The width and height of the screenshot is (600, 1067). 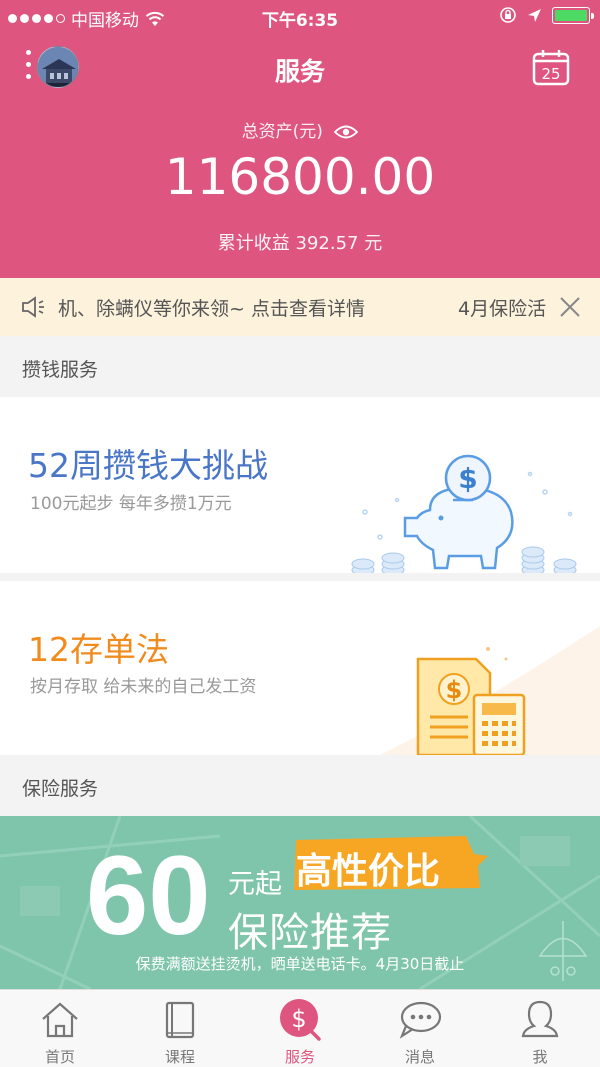 I want to click on insurance-footnote: 保费满额送挂烫机，晒单送电话卡。4月30日截止, so click(x=300, y=964).